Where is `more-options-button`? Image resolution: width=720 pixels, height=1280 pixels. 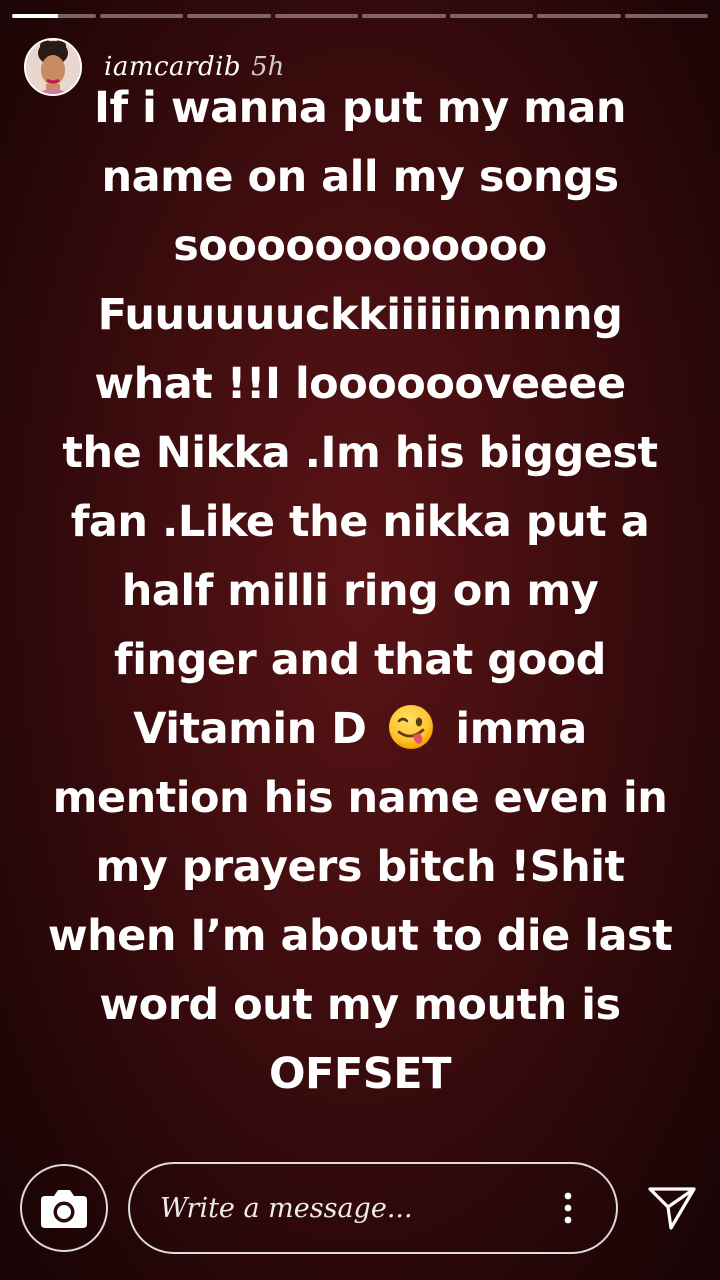
more-options-button is located at coordinates (568, 1208).